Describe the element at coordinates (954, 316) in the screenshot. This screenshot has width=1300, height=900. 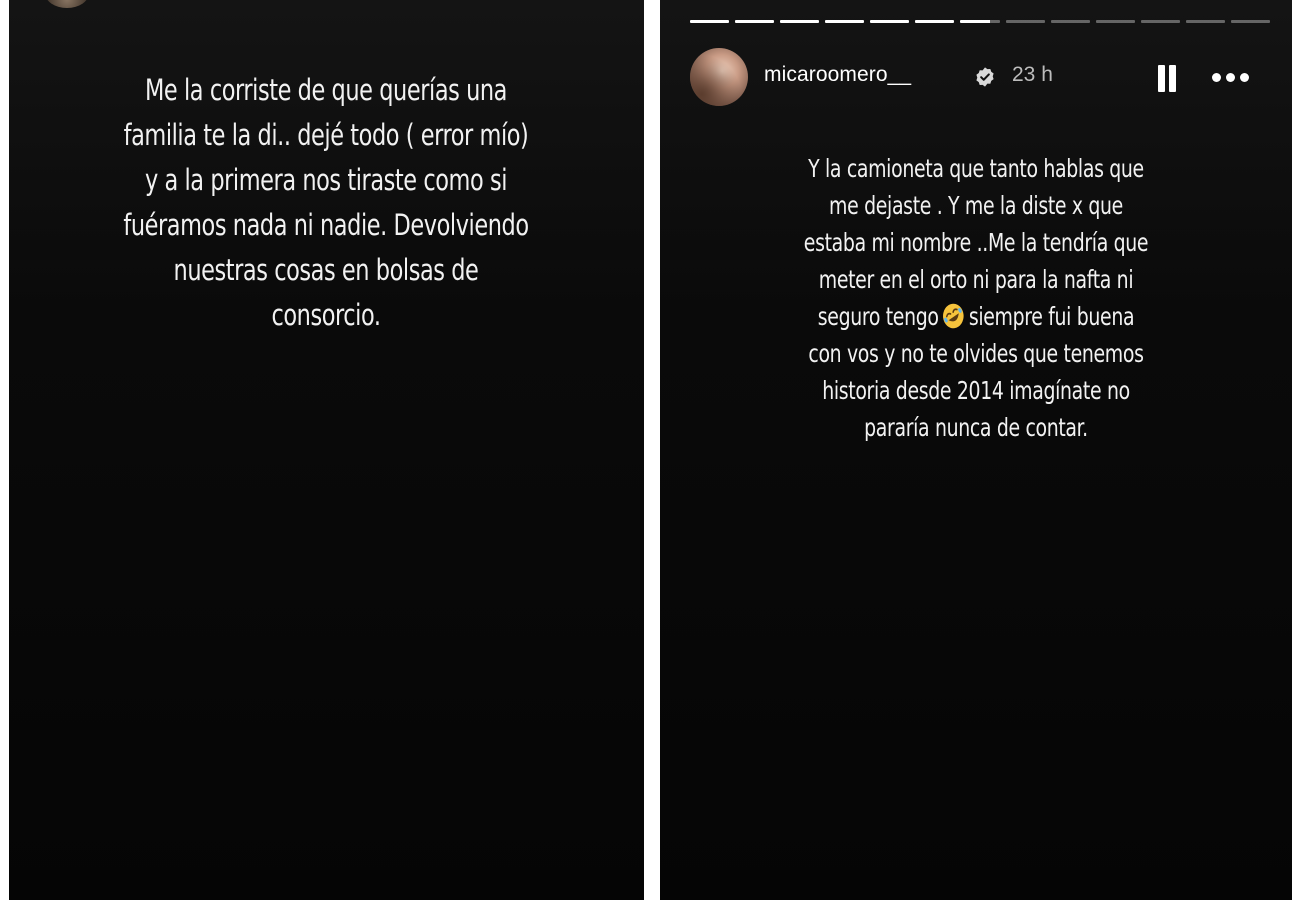
I see `rolling-on-floor-laughing-emoji` at that location.